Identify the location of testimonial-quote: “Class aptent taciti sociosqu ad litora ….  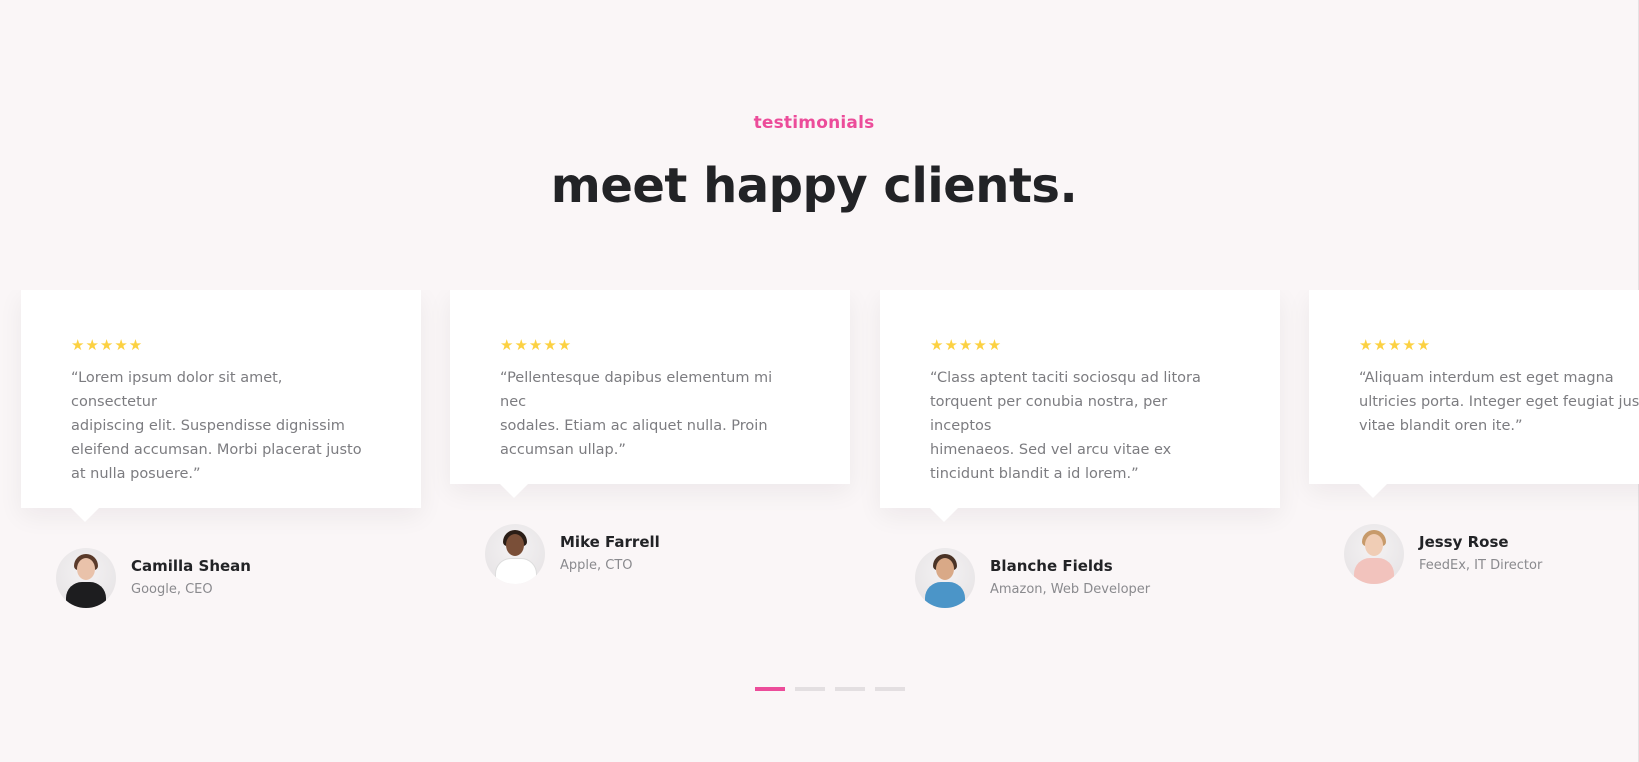
(1065, 426).